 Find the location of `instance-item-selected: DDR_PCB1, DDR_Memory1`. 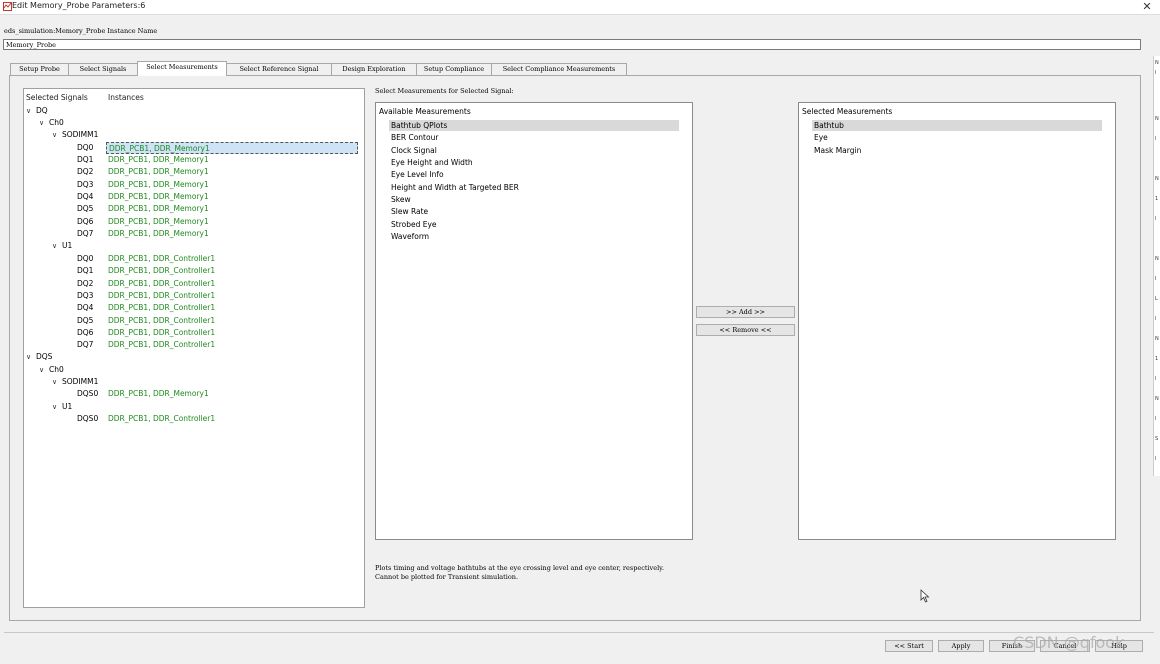

instance-item-selected: DDR_PCB1, DDR_Memory1 is located at coordinates (232, 148).